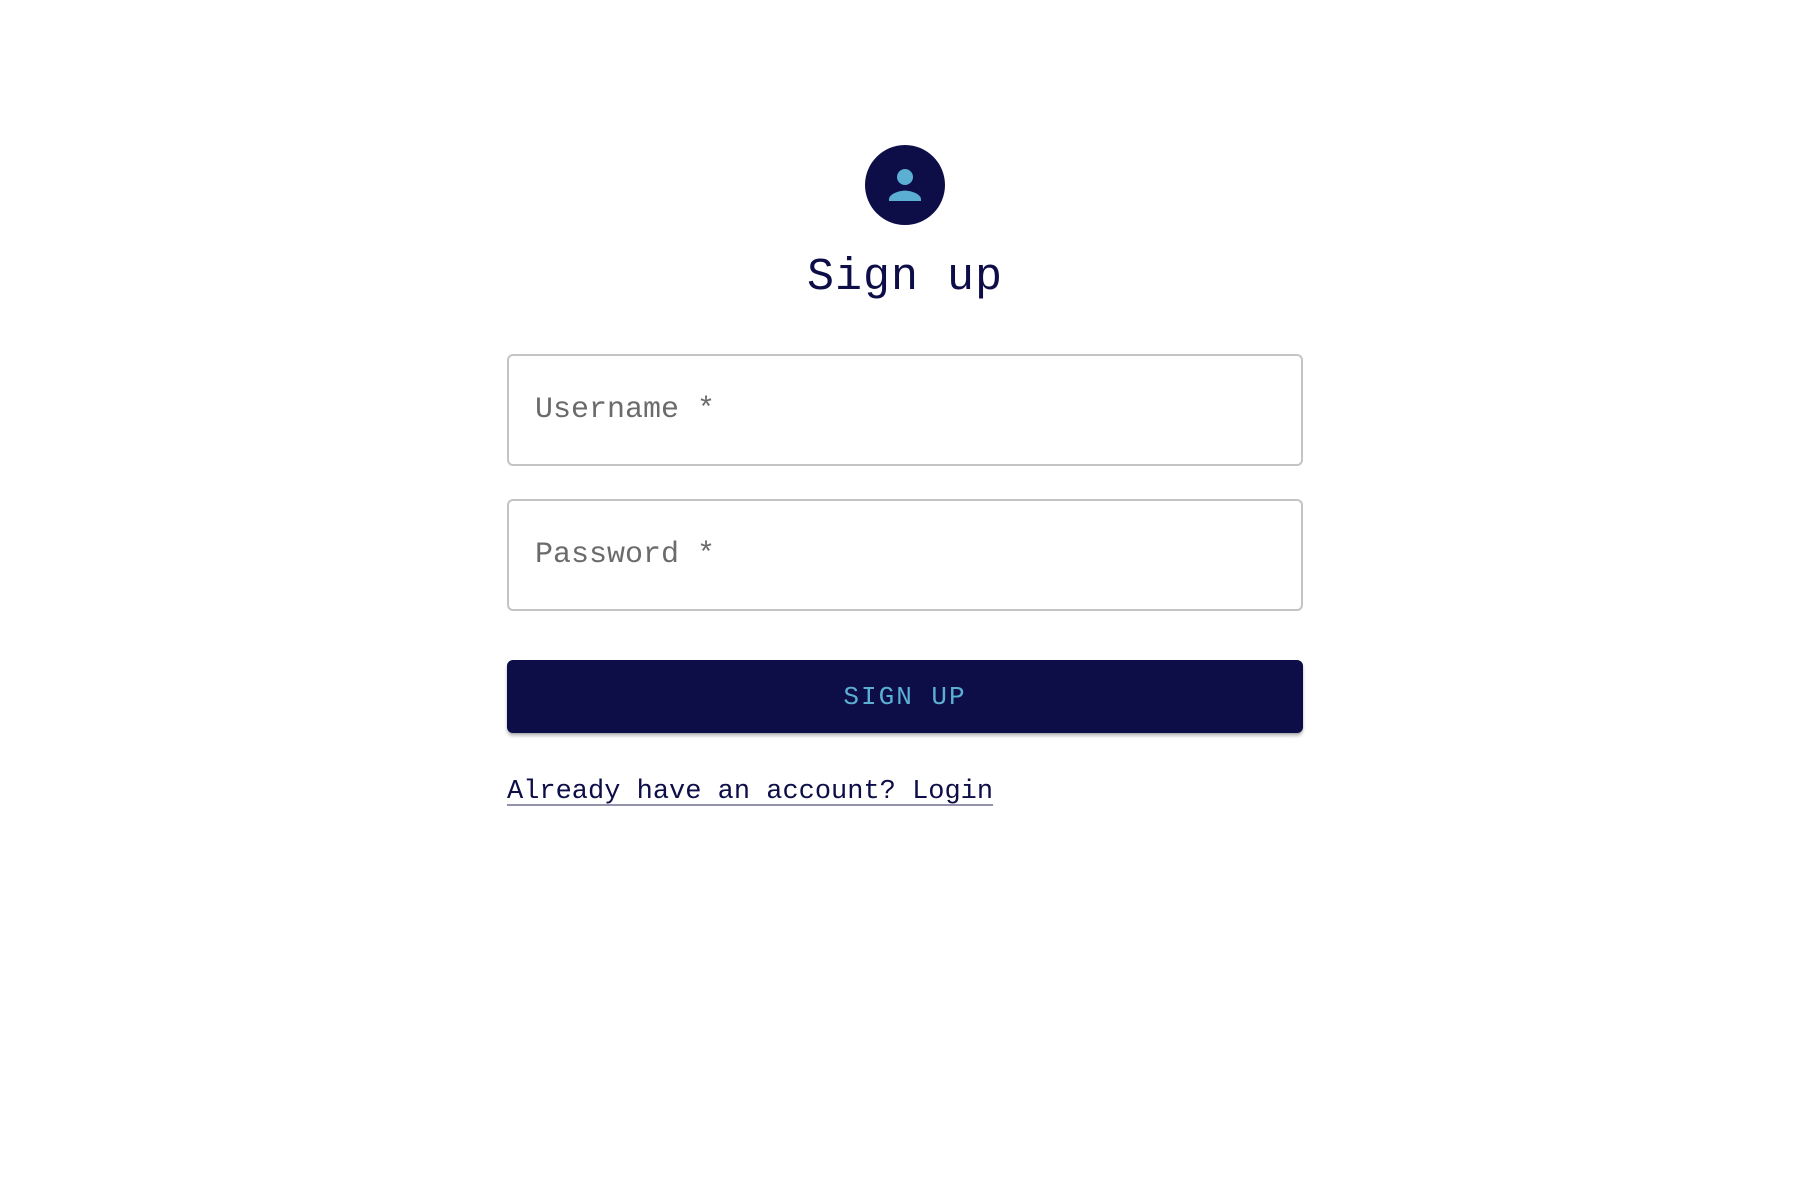  I want to click on login-link: Already have an account? Login, so click(750, 792).